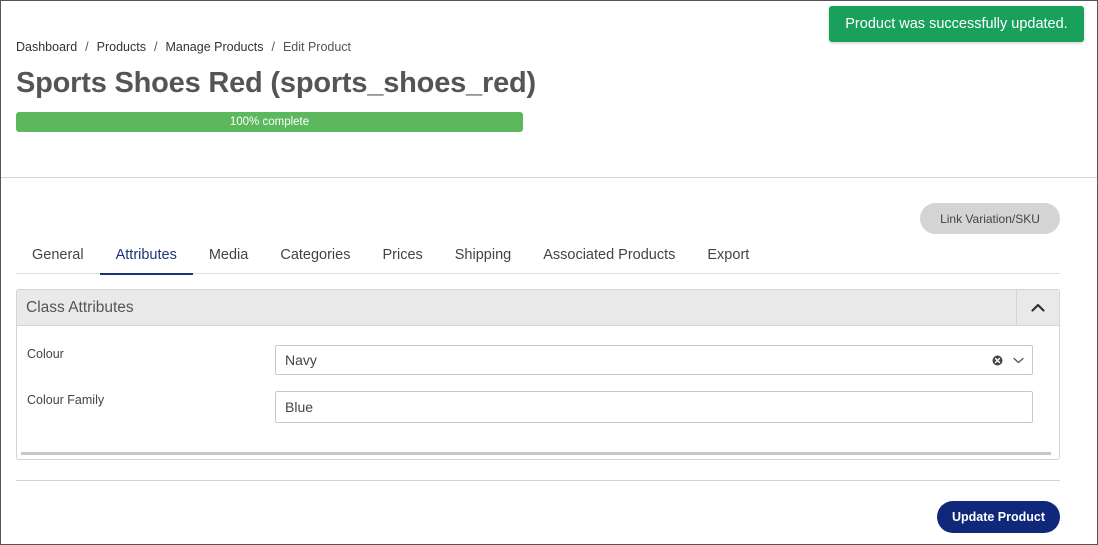  I want to click on panel-header: Class Attributes, so click(538, 308).